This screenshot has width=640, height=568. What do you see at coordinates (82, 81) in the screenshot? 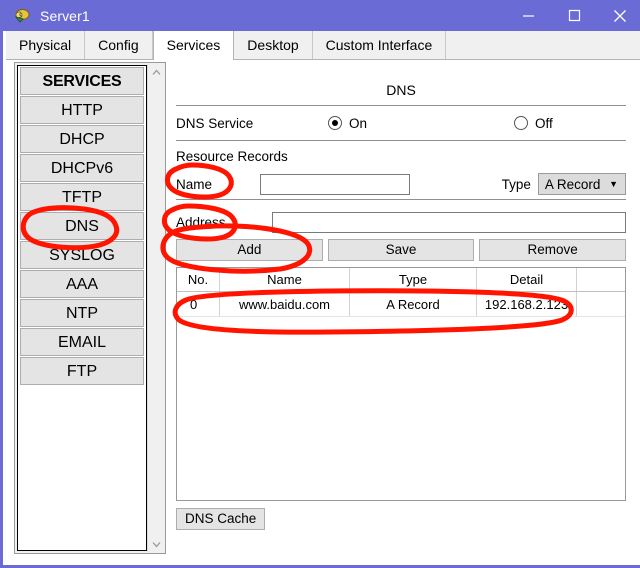
I see `sidebar-header-services: SERVICES` at bounding box center [82, 81].